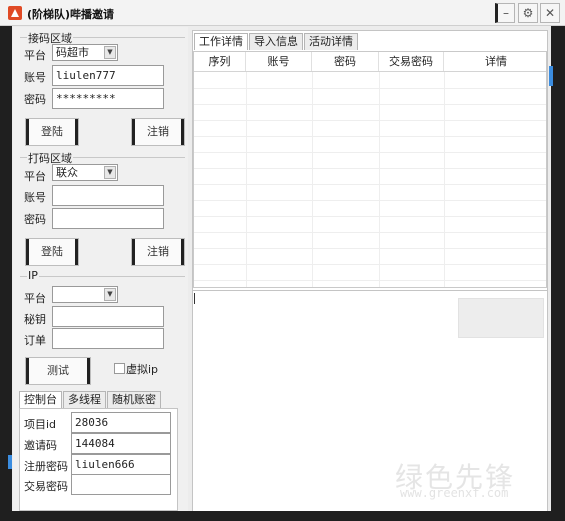 This screenshot has height=521, width=565. What do you see at coordinates (35, 55) in the screenshot?
I see `receive-platform-label: 平台` at bounding box center [35, 55].